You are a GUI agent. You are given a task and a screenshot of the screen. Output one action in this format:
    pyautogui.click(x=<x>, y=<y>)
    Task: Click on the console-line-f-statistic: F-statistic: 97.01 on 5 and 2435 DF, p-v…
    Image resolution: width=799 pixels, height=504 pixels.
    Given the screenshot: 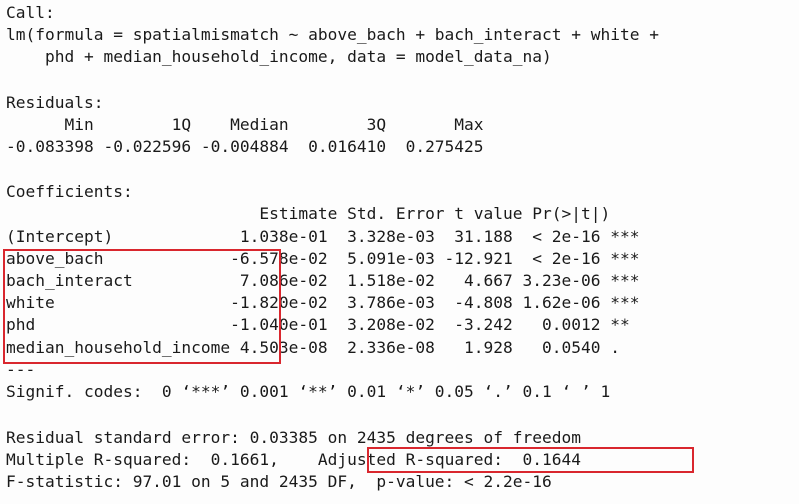 What is the action you would take?
    pyautogui.click(x=279, y=481)
    